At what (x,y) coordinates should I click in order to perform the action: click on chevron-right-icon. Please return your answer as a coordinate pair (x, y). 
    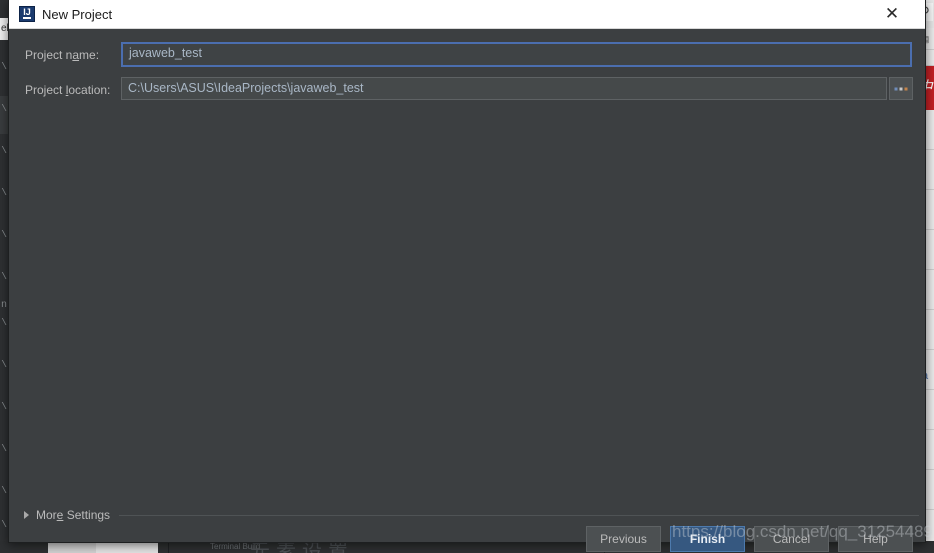
    Looking at the image, I should click on (26, 515).